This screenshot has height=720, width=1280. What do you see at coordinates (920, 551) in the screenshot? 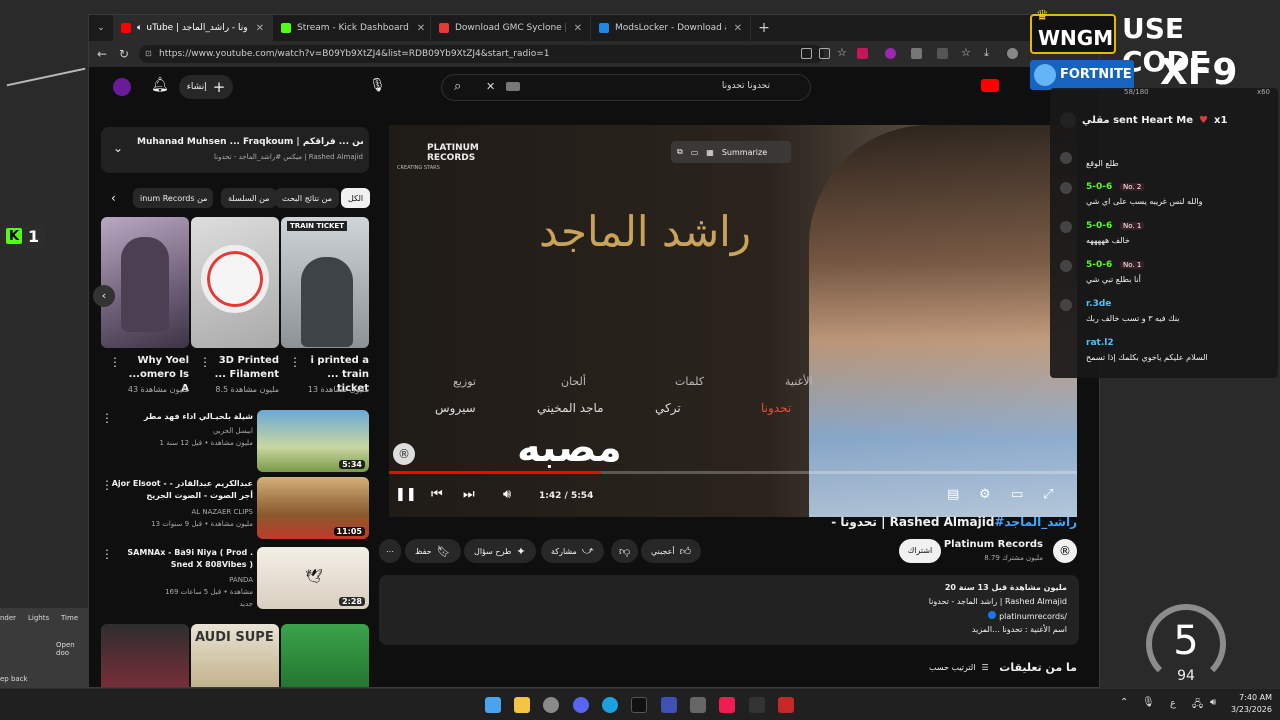
I see `subscribe-button: اشتراك` at bounding box center [920, 551].